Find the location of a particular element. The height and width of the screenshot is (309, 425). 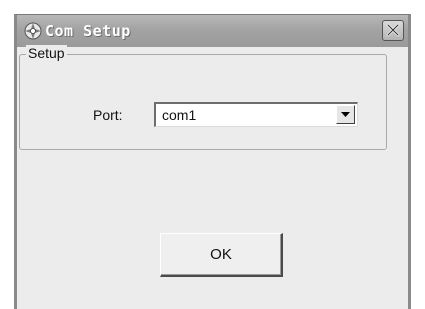

window-title: Com Setup is located at coordinates (88, 31).